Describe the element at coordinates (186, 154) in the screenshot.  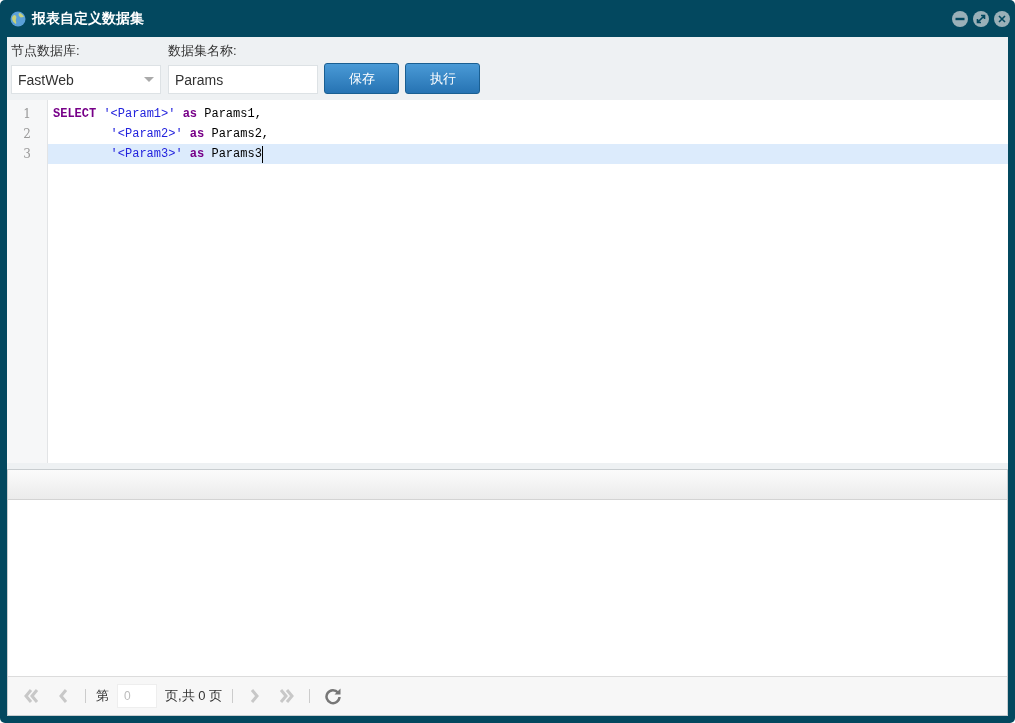
I see `code-line: '<Param3>' as Params3` at that location.